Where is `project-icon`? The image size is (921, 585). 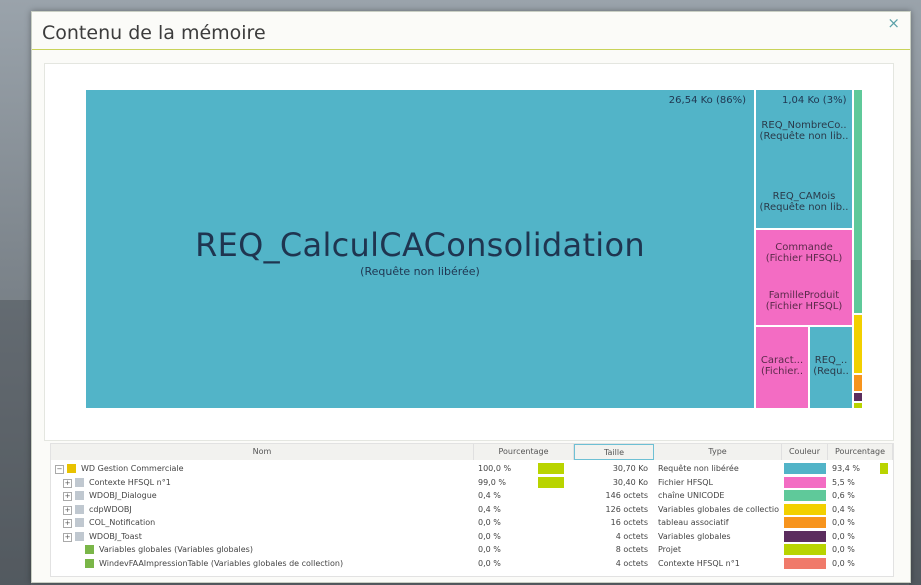 project-icon is located at coordinates (71, 468).